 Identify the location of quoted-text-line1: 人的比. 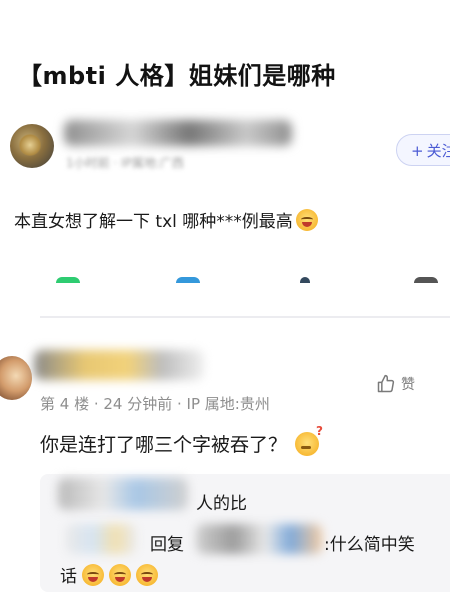
(221, 504).